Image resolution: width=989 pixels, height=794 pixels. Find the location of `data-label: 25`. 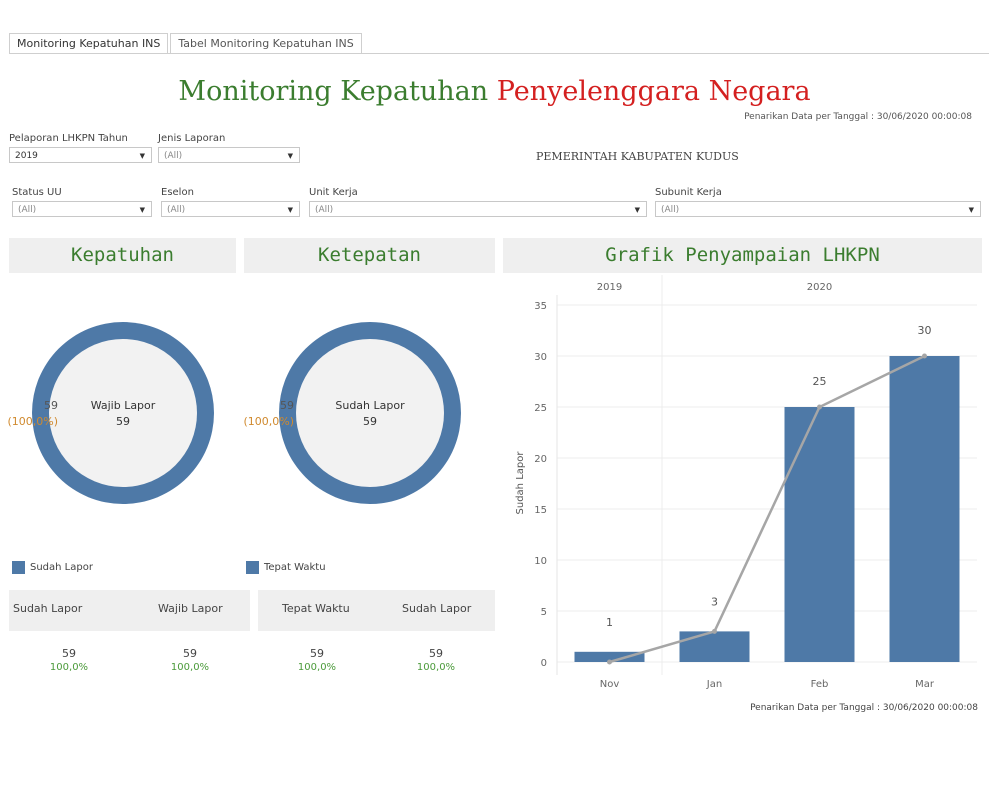

data-label: 25 is located at coordinates (820, 381).